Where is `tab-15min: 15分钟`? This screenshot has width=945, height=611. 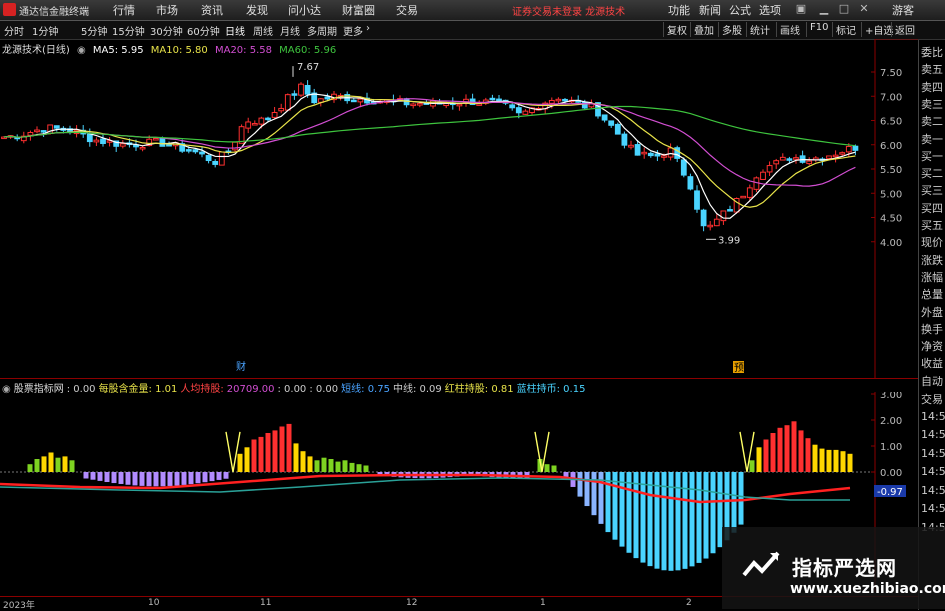 tab-15min: 15分钟 is located at coordinates (128, 30).